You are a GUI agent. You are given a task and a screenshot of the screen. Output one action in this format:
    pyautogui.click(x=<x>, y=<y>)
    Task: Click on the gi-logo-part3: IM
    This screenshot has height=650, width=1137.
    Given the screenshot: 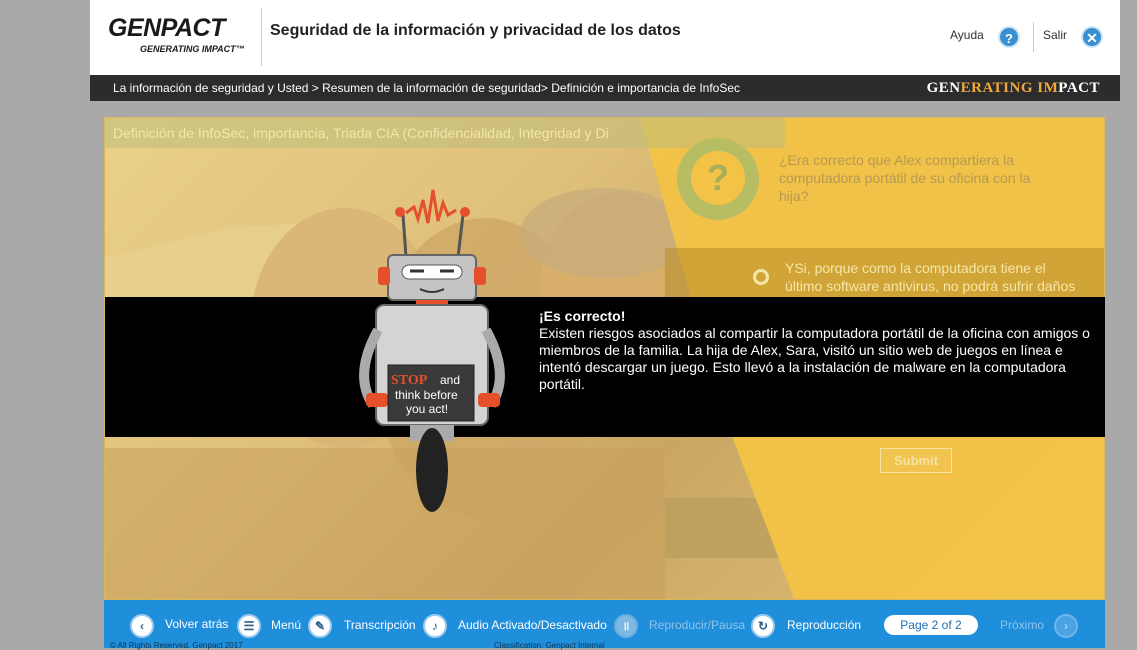 What is the action you would take?
    pyautogui.click(x=1048, y=88)
    